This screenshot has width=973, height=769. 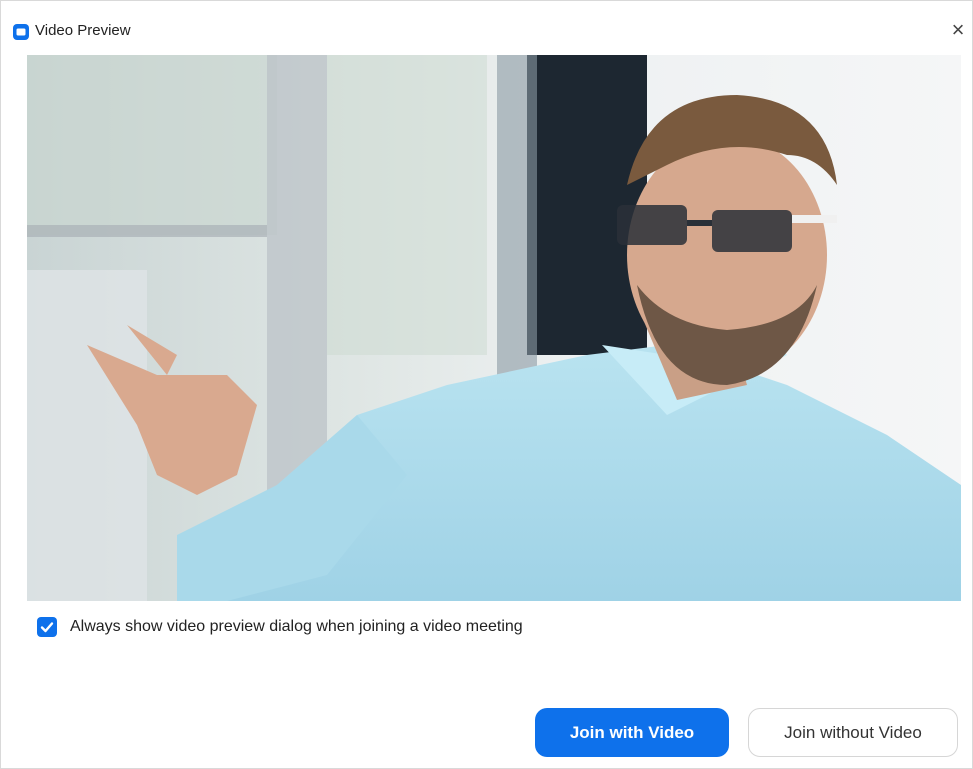 What do you see at coordinates (83, 30) in the screenshot?
I see `window-title: Video Preview` at bounding box center [83, 30].